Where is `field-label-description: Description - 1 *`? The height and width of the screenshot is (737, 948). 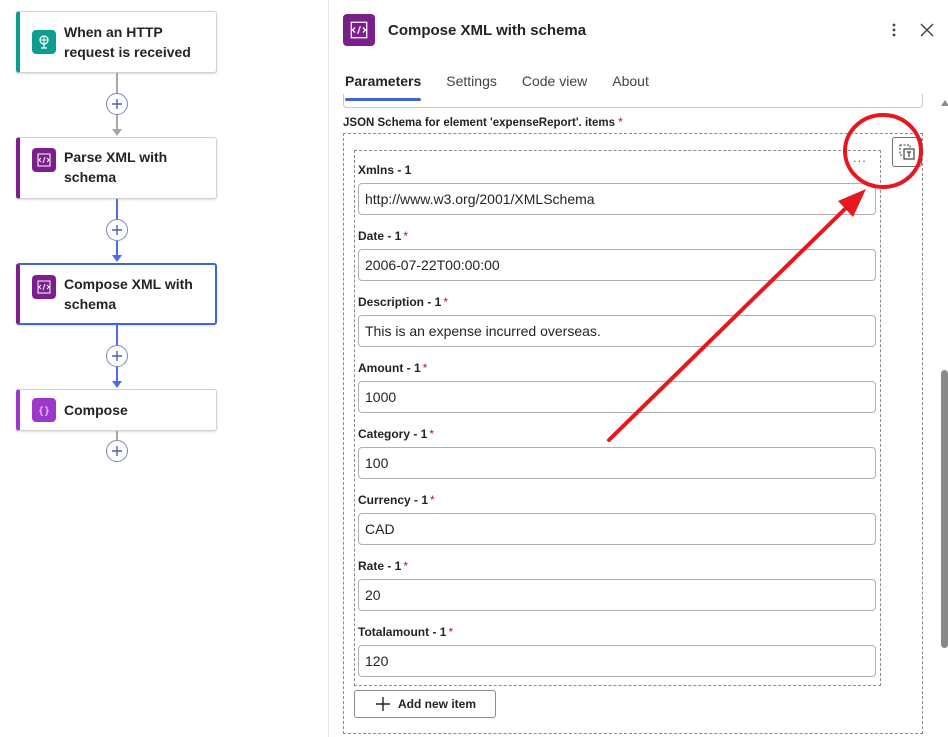 field-label-description: Description - 1 * is located at coordinates (403, 302).